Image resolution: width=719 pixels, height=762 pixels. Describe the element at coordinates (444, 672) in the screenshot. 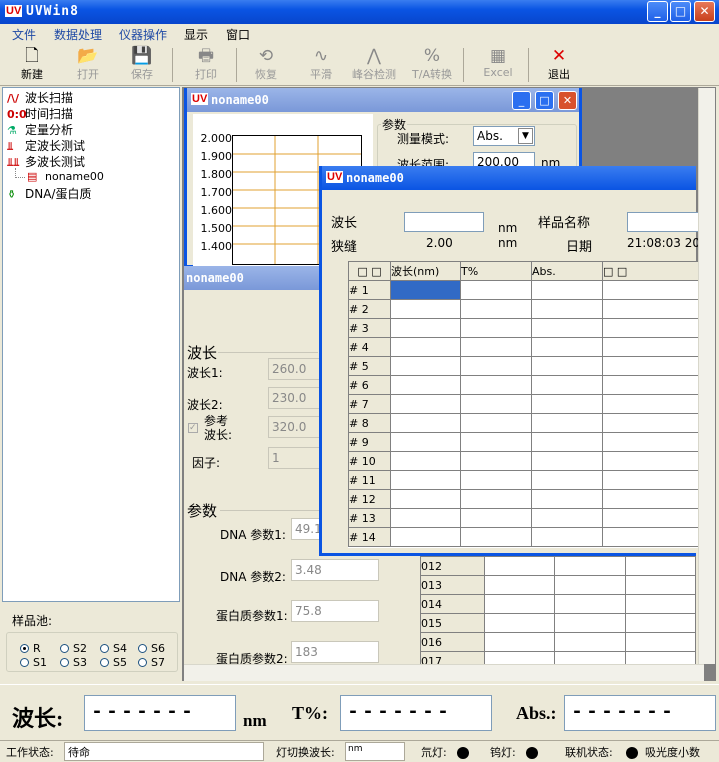

I see `horizontal-scrollbar` at that location.